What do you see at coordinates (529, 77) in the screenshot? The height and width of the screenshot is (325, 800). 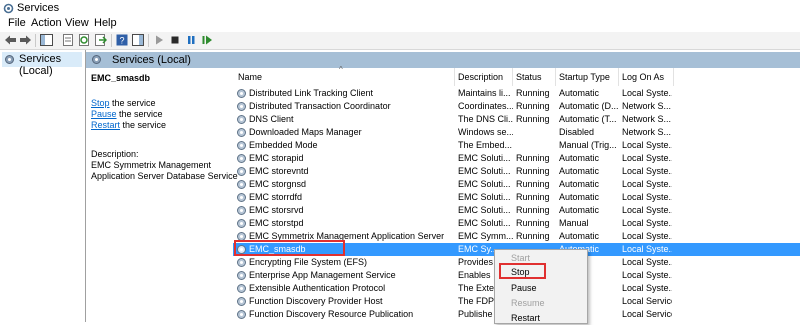 I see `column-header-status: Status` at bounding box center [529, 77].